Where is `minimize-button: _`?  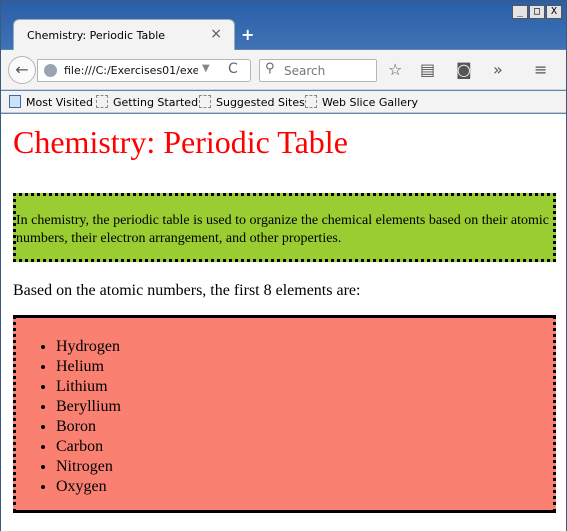
minimize-button: _ is located at coordinates (520, 12).